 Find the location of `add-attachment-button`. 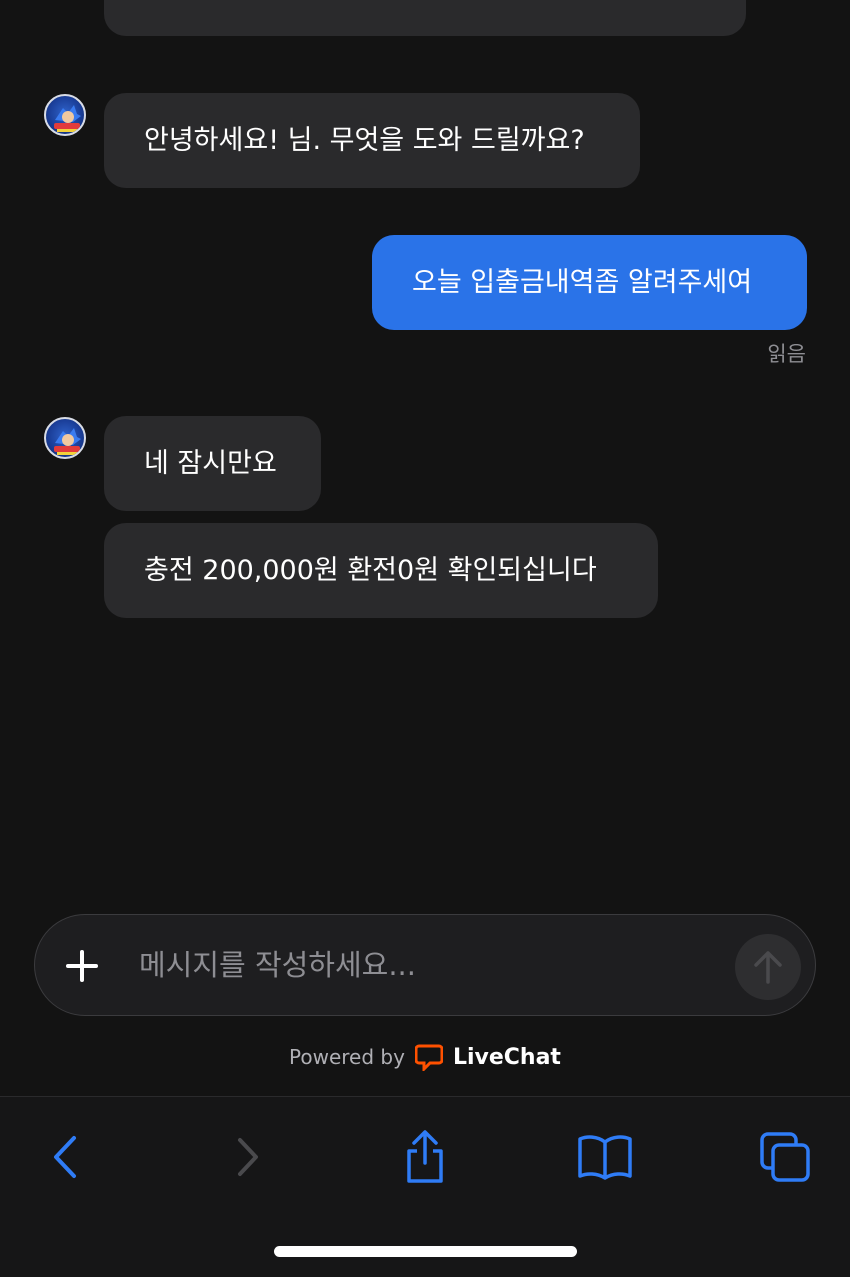

add-attachment-button is located at coordinates (82, 966).